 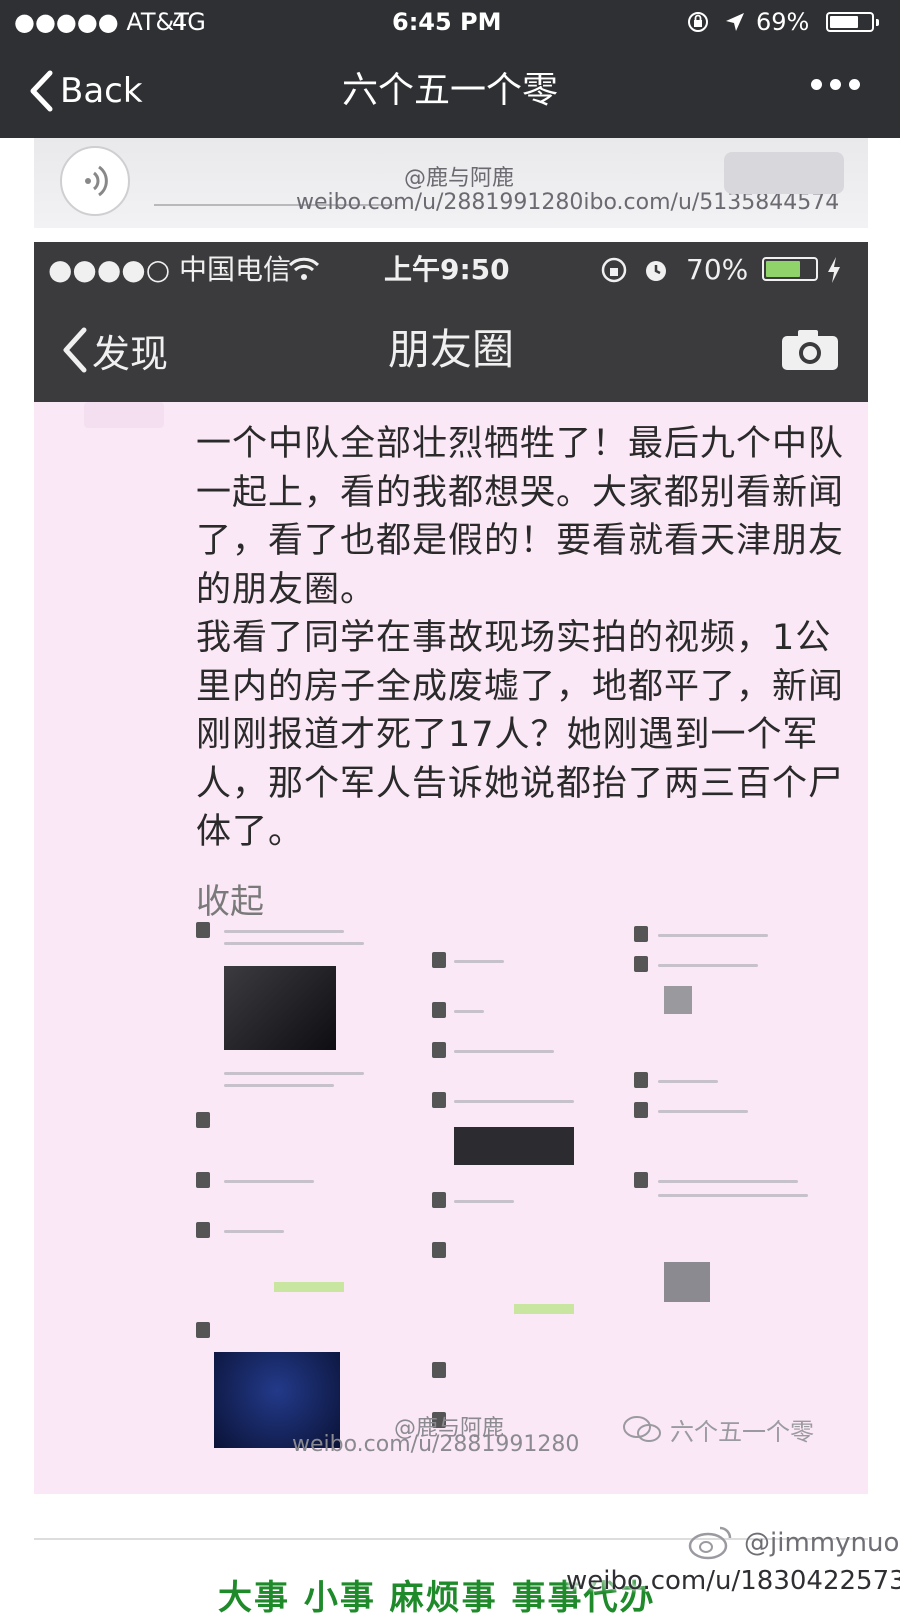 I want to click on back-button: Back, so click(x=85, y=91).